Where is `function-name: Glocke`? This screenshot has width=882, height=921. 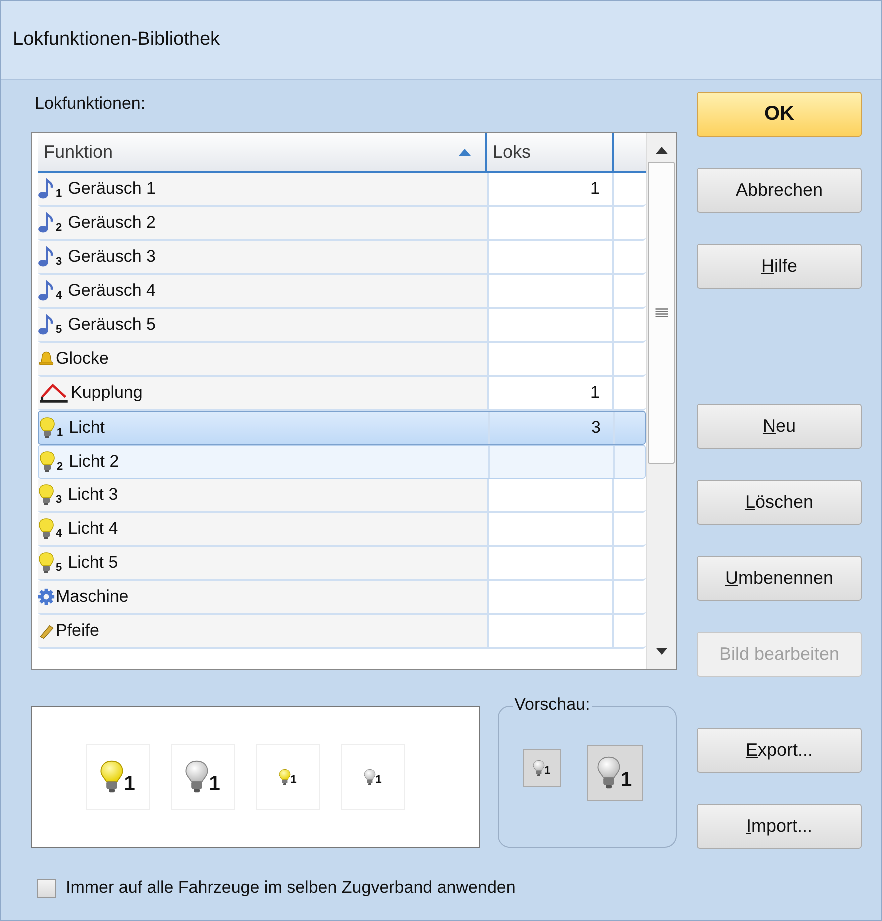
function-name: Glocke is located at coordinates (82, 359).